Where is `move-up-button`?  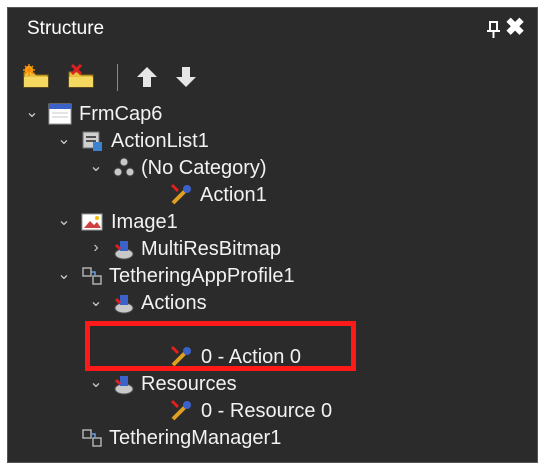 move-up-button is located at coordinates (147, 77).